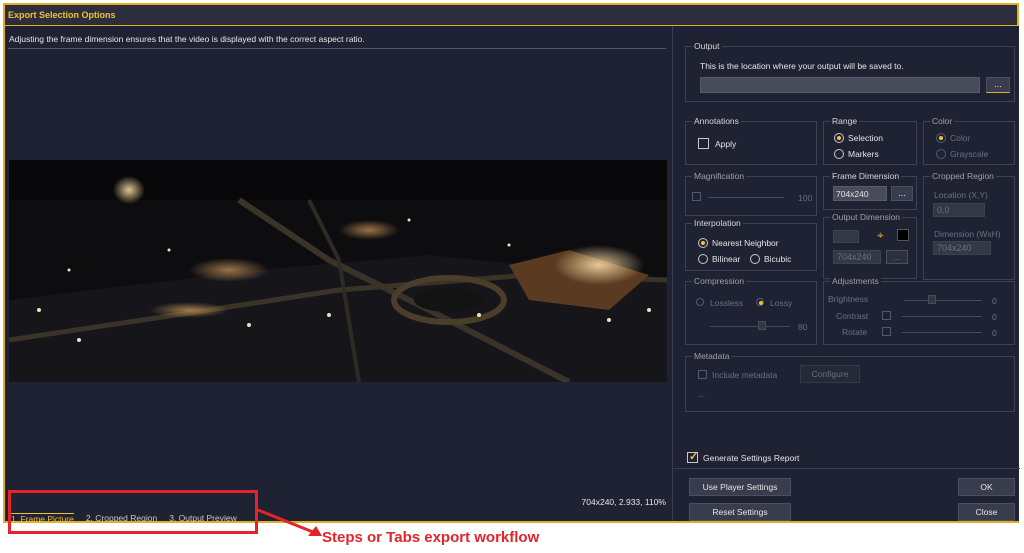 This screenshot has width=1024, height=553. Describe the element at coordinates (727, 303) in the screenshot. I see `lossless-label: Lossless` at that location.